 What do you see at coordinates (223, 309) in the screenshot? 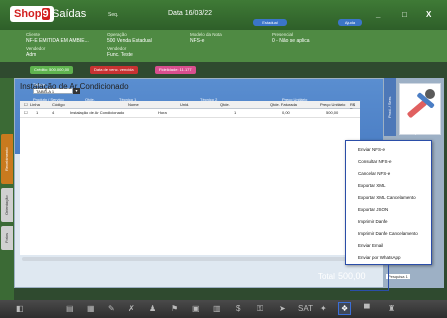
I see `bottom-toolbar: ◧ ▤ ▦ ✎ ✗ ♟ ⚑ ▣ ▥ $ ⚿ ➤ SAT ✦ ❖ ▀ ♜` at bounding box center [223, 309].